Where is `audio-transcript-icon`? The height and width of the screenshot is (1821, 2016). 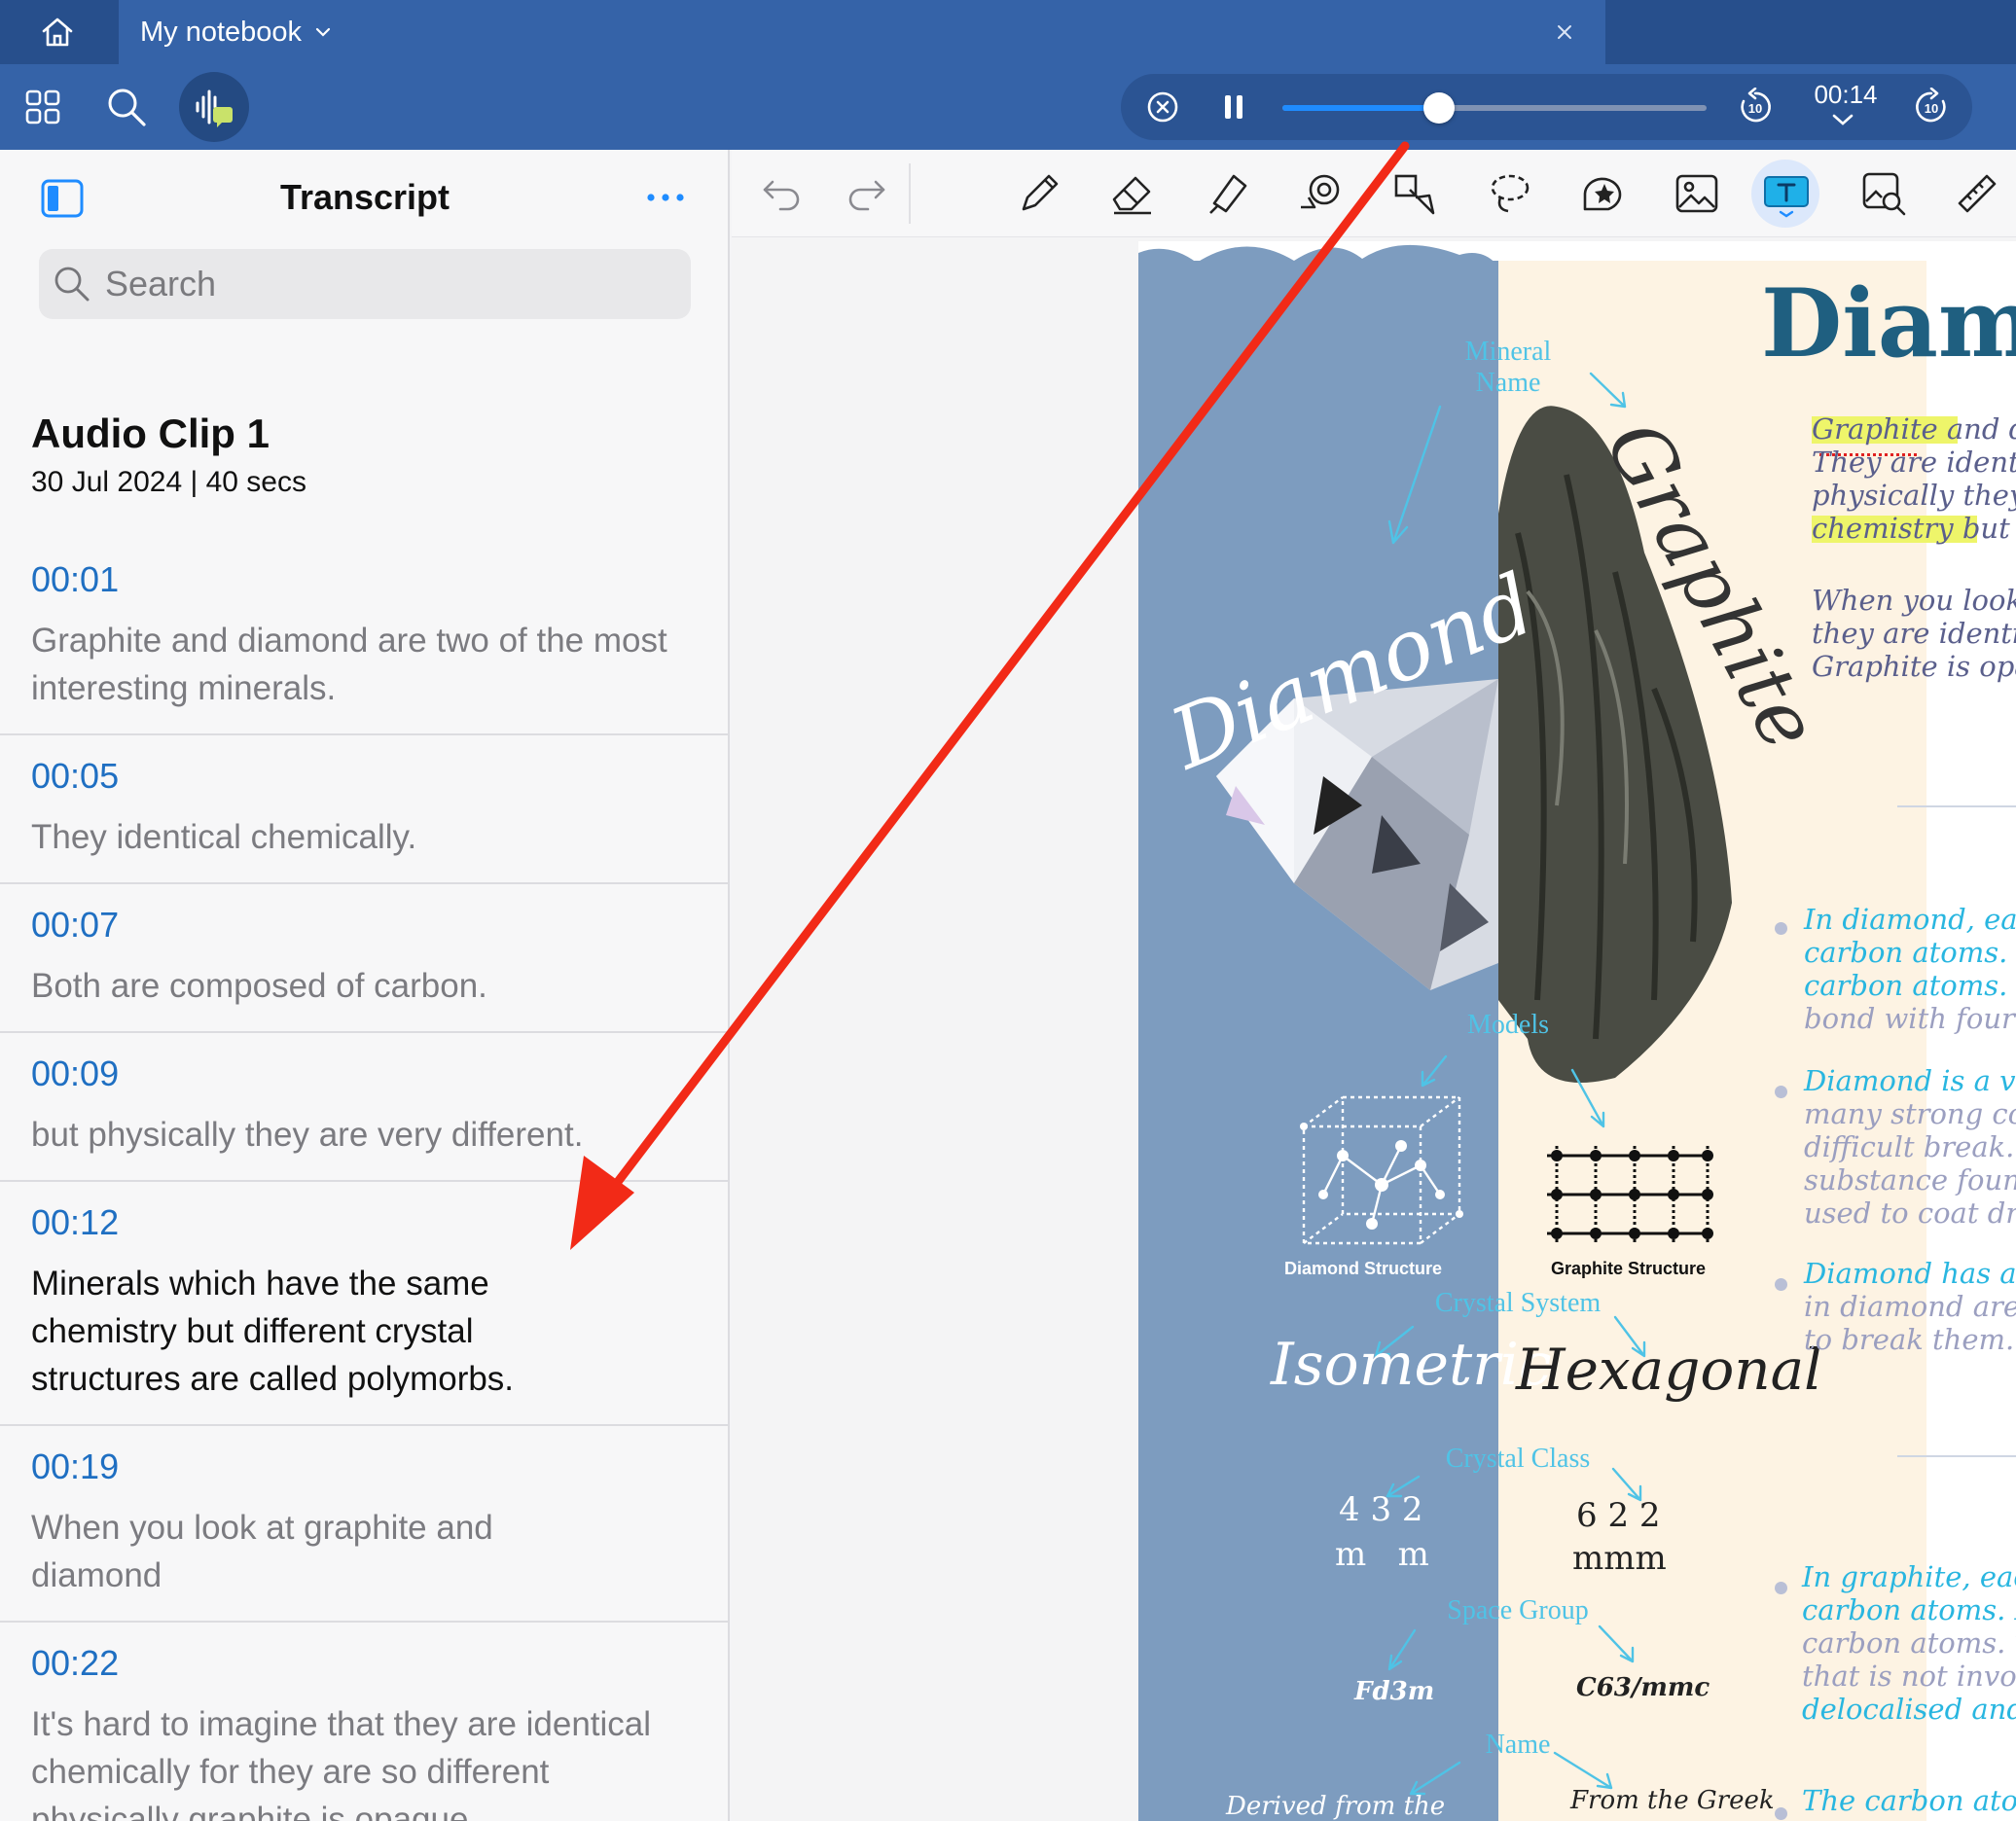 audio-transcript-icon is located at coordinates (214, 108).